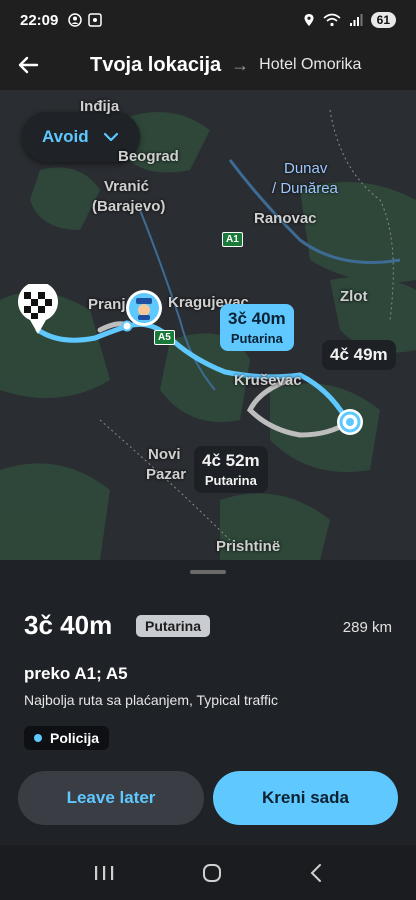  I want to click on map-place-label: Inđija, so click(100, 106).